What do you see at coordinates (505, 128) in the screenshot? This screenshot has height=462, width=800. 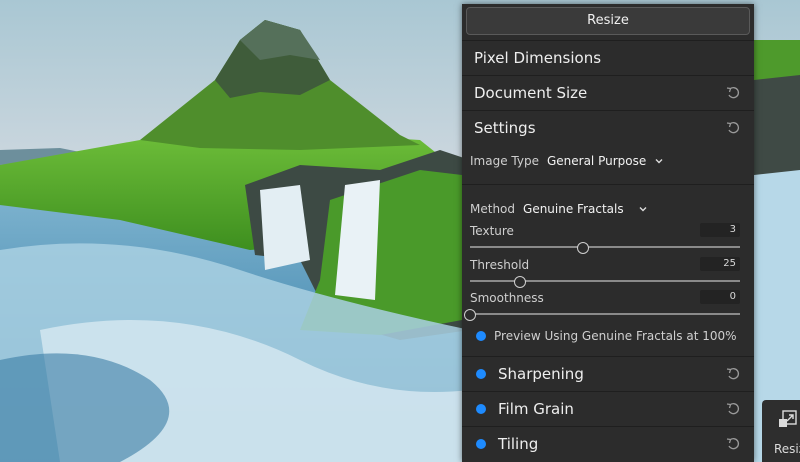 I see `settings-label: Settings` at bounding box center [505, 128].